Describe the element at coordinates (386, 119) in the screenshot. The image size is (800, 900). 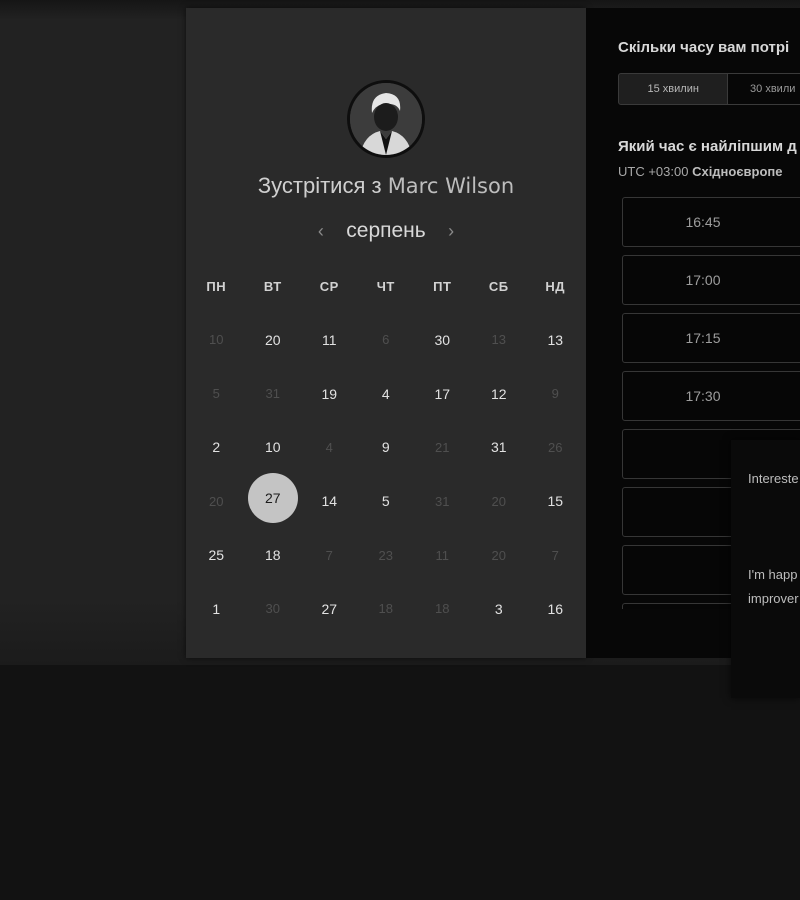
I see `host-avatar` at that location.